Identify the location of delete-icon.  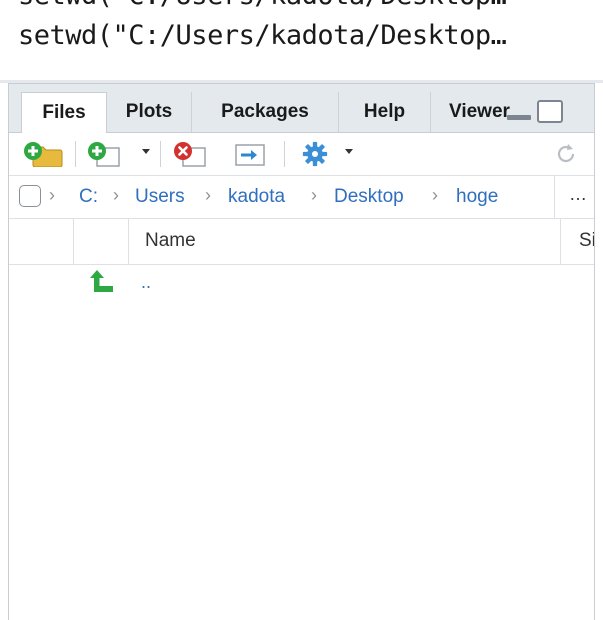
(194, 154).